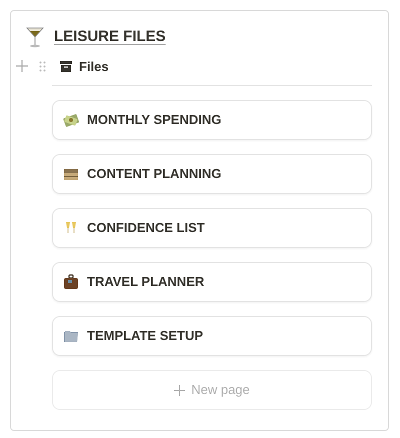  What do you see at coordinates (71, 336) in the screenshot?
I see `folder-icon` at bounding box center [71, 336].